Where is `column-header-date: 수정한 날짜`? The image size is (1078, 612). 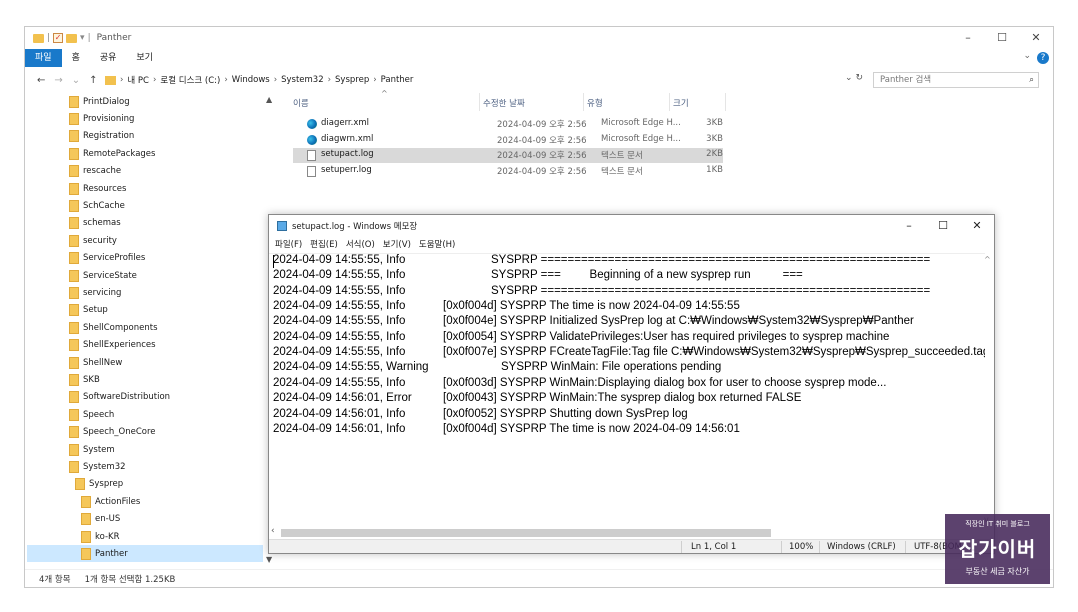 column-header-date: 수정한 날짜 is located at coordinates (504, 103).